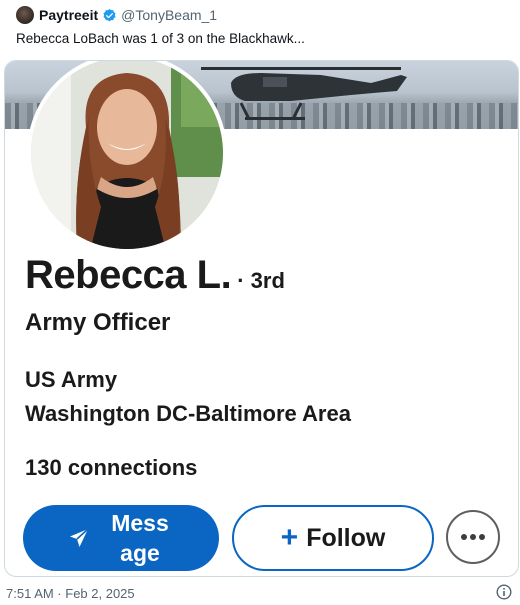 The width and height of the screenshot is (520, 605). What do you see at coordinates (504, 592) in the screenshot?
I see `info-icon` at bounding box center [504, 592].